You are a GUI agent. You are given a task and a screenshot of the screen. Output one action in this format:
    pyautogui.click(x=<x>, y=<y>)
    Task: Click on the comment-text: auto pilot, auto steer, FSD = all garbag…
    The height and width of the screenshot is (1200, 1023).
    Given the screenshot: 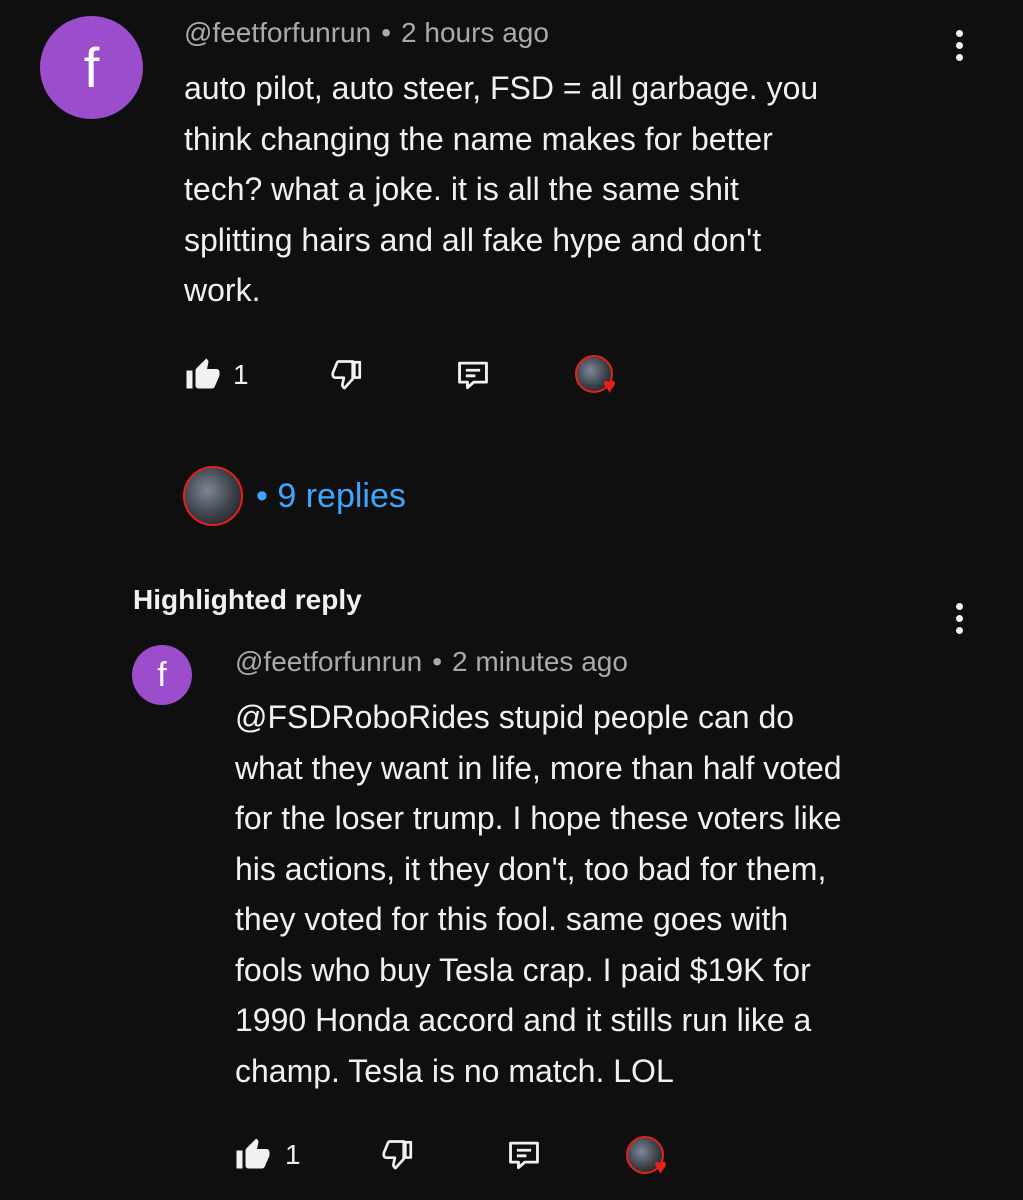 What is the action you would take?
    pyautogui.click(x=501, y=189)
    